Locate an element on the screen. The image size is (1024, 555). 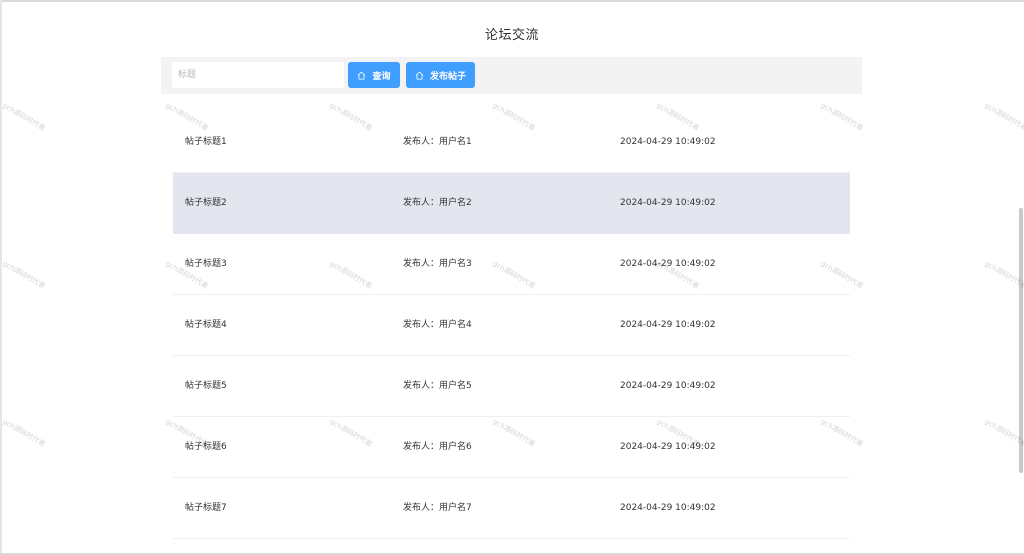
post-author: 发布人：用户名4 is located at coordinates (437, 325).